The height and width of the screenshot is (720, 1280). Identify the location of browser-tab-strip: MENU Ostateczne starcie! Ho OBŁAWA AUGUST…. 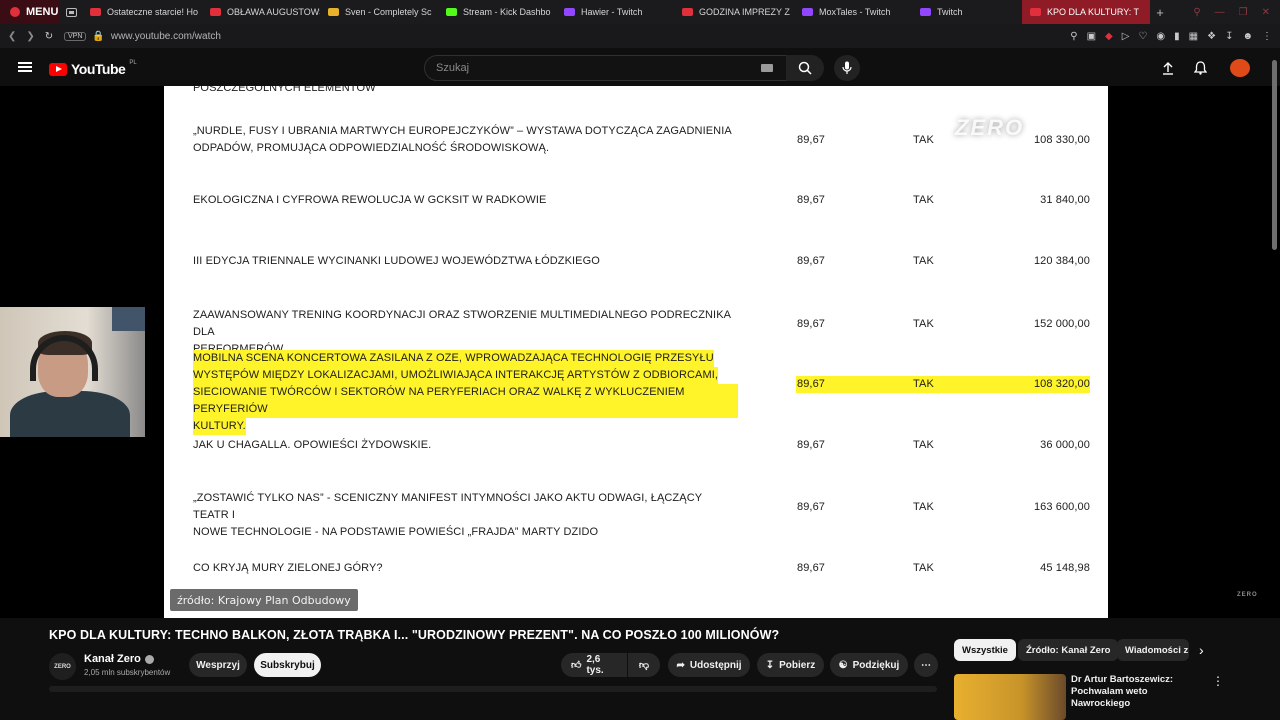
(640, 12).